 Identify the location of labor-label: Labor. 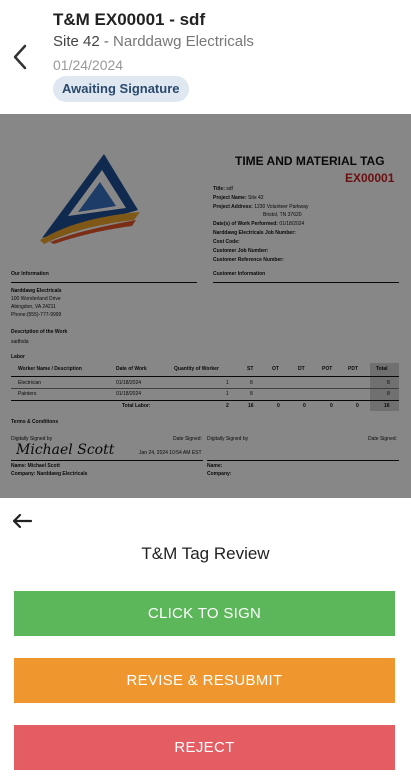
(18, 357).